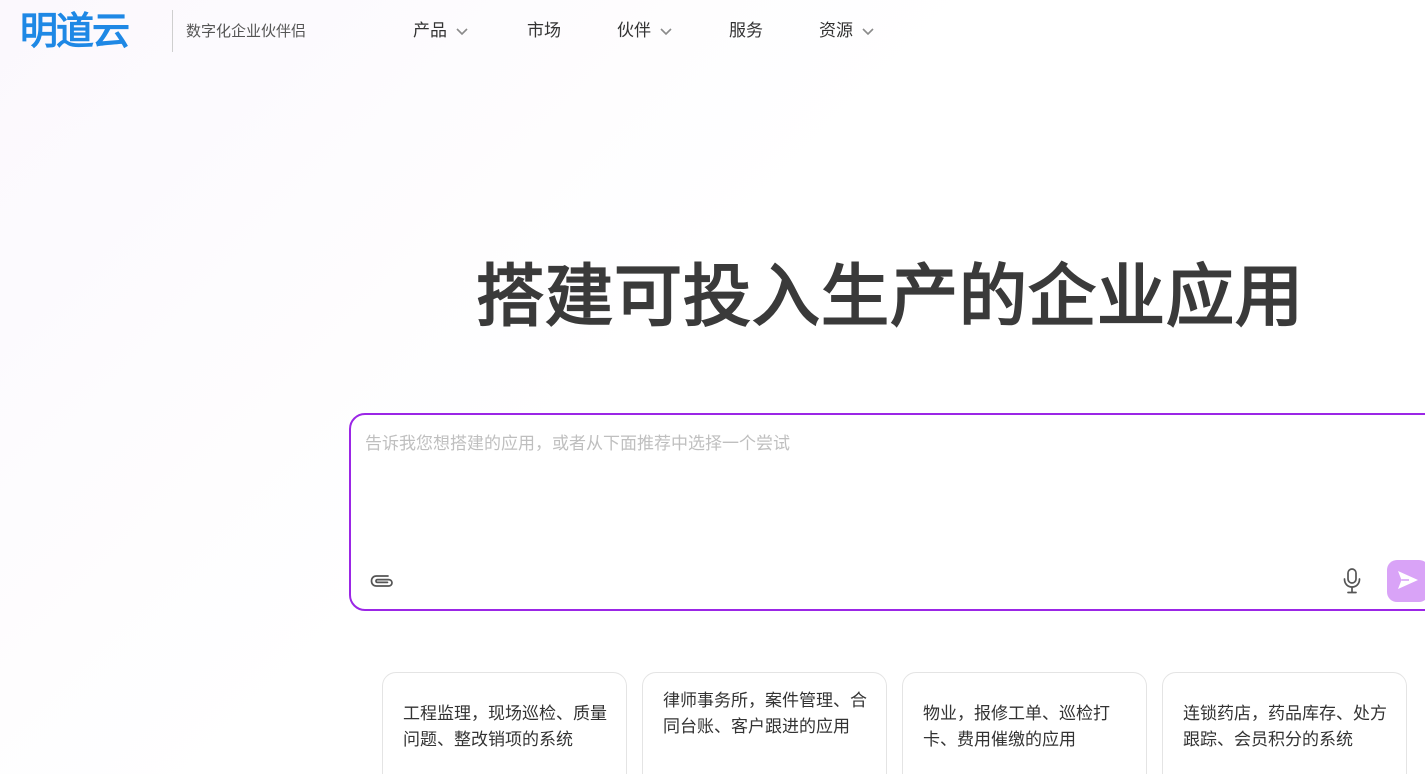  Describe the element at coordinates (634, 31) in the screenshot. I see `nav-item-label: 伙伴` at that location.